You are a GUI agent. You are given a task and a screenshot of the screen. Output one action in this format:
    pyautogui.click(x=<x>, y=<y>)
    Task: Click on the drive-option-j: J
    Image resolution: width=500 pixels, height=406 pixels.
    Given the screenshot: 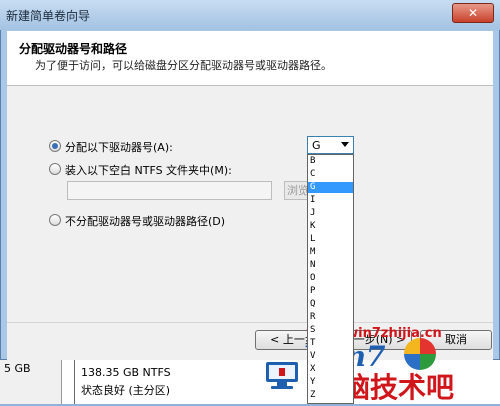 What is the action you would take?
    pyautogui.click(x=330, y=213)
    